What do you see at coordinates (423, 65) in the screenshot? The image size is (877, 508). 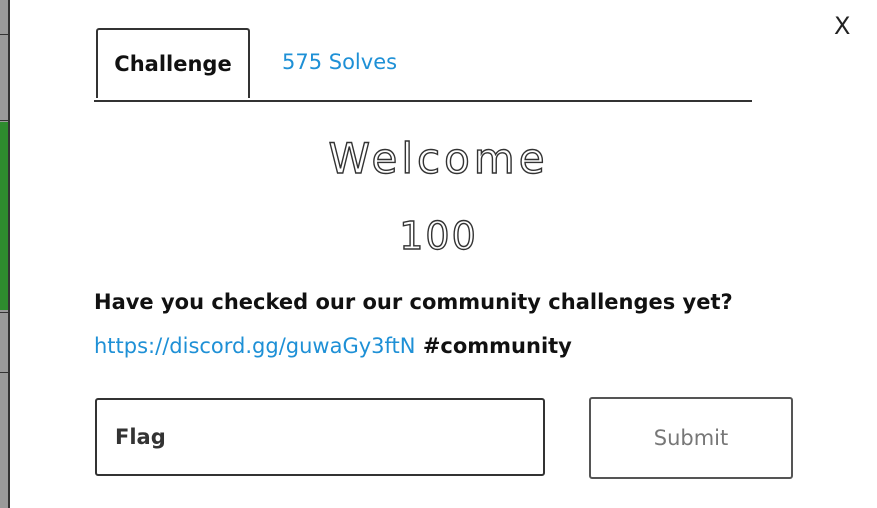 I see `modal-tabs: Challenge 575 Solves` at bounding box center [423, 65].